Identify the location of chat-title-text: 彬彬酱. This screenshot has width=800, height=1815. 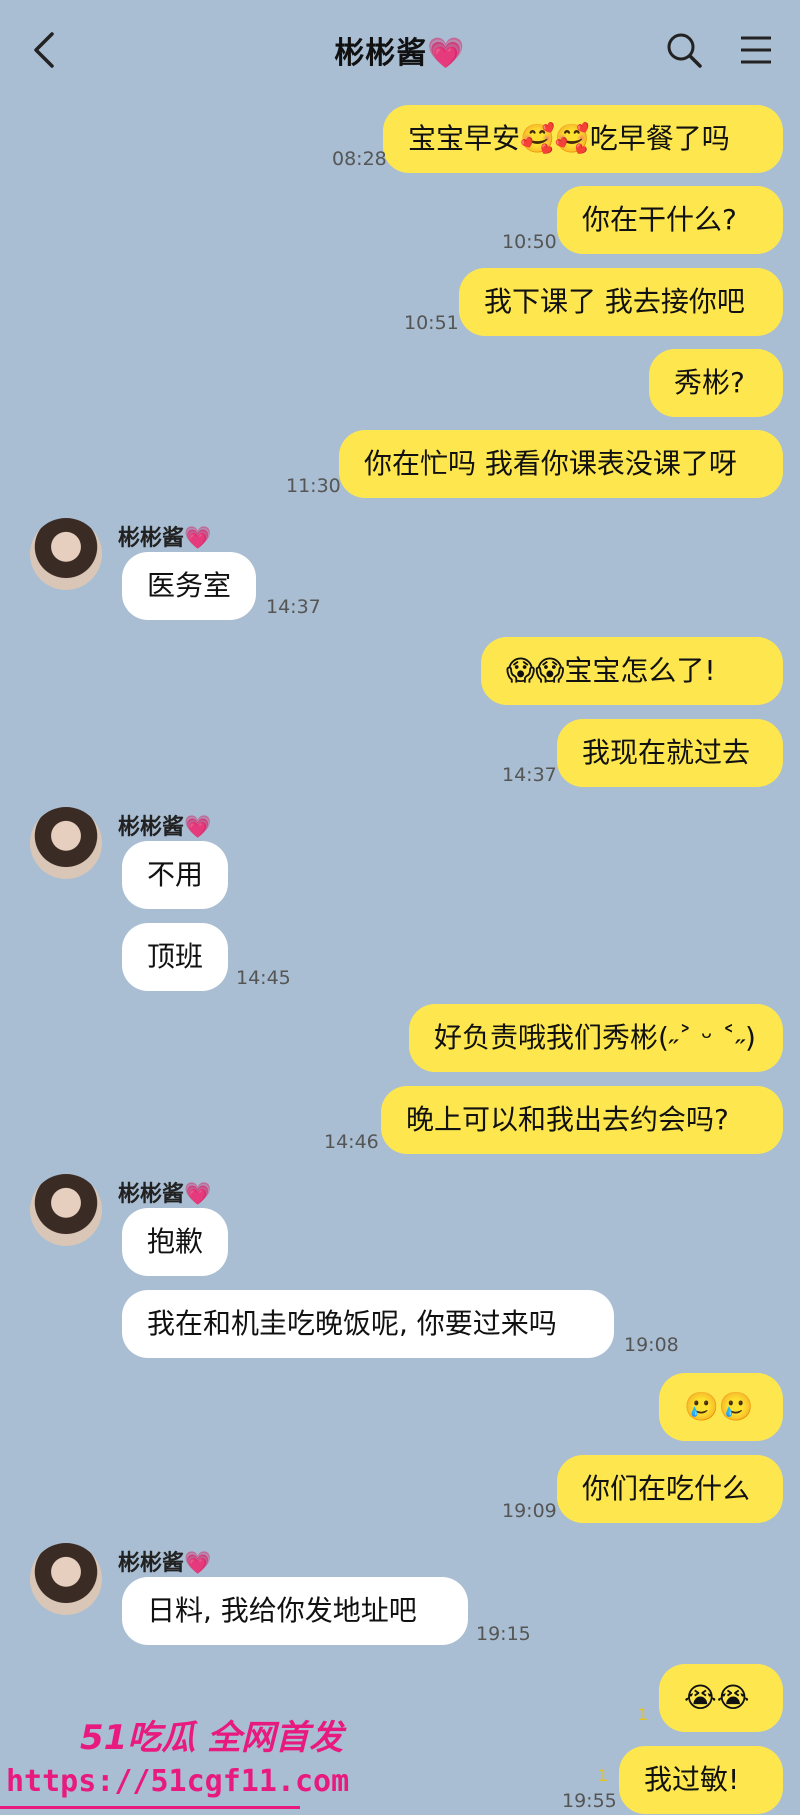
(381, 53).